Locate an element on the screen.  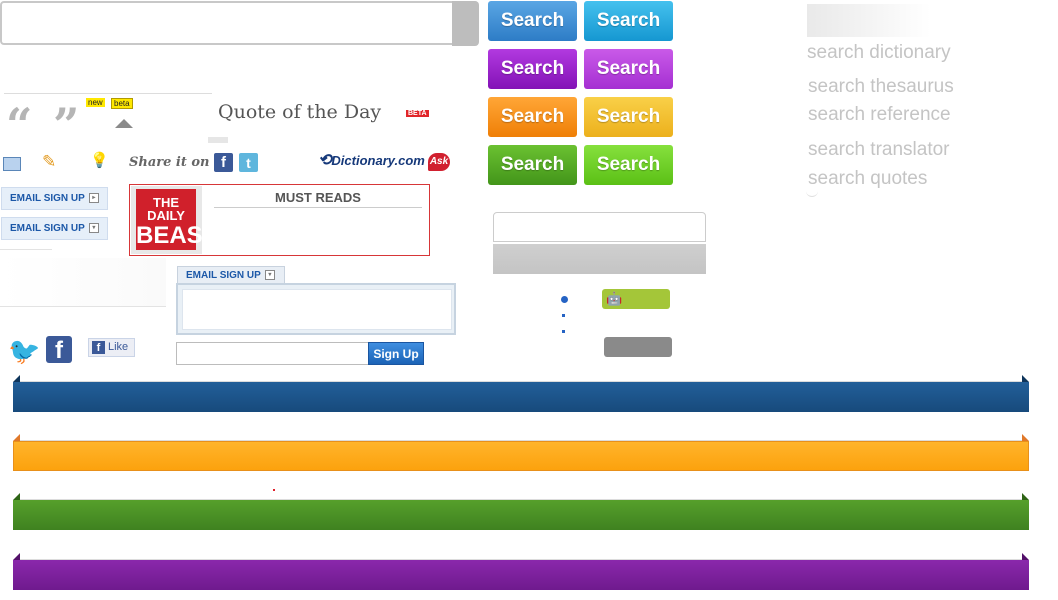
email-input is located at coordinates (272, 353).